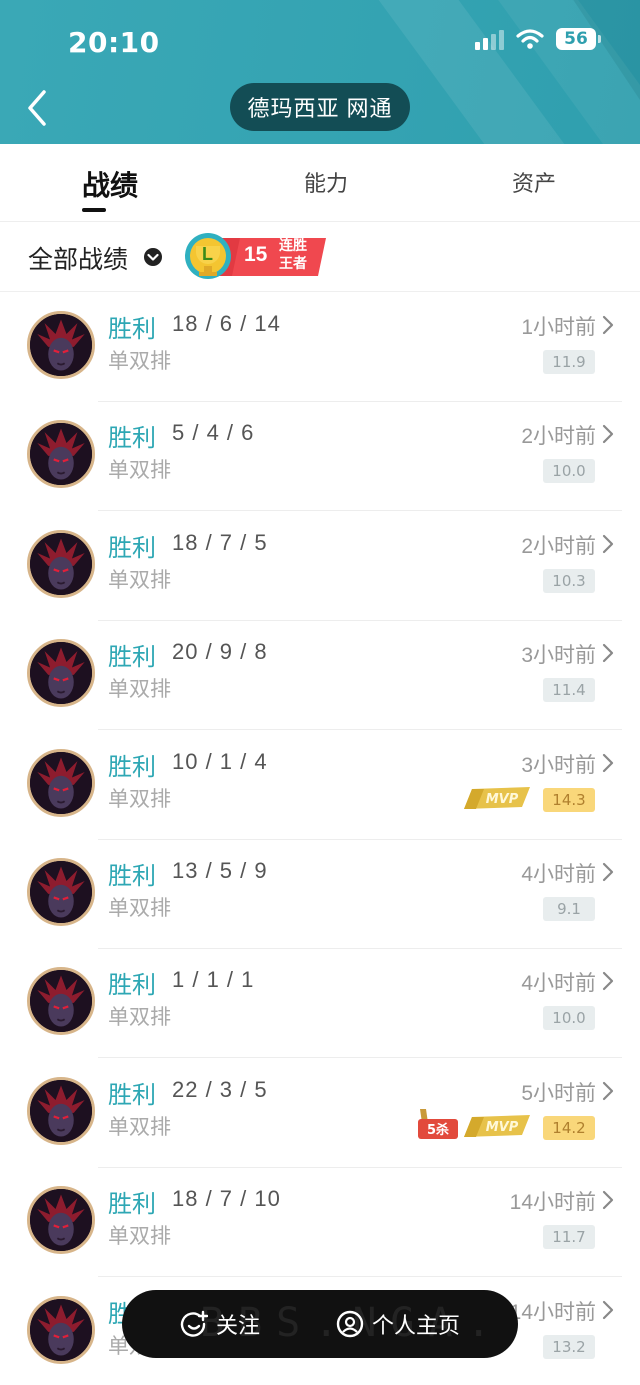  I want to click on tab-active-indicator, so click(94, 210).